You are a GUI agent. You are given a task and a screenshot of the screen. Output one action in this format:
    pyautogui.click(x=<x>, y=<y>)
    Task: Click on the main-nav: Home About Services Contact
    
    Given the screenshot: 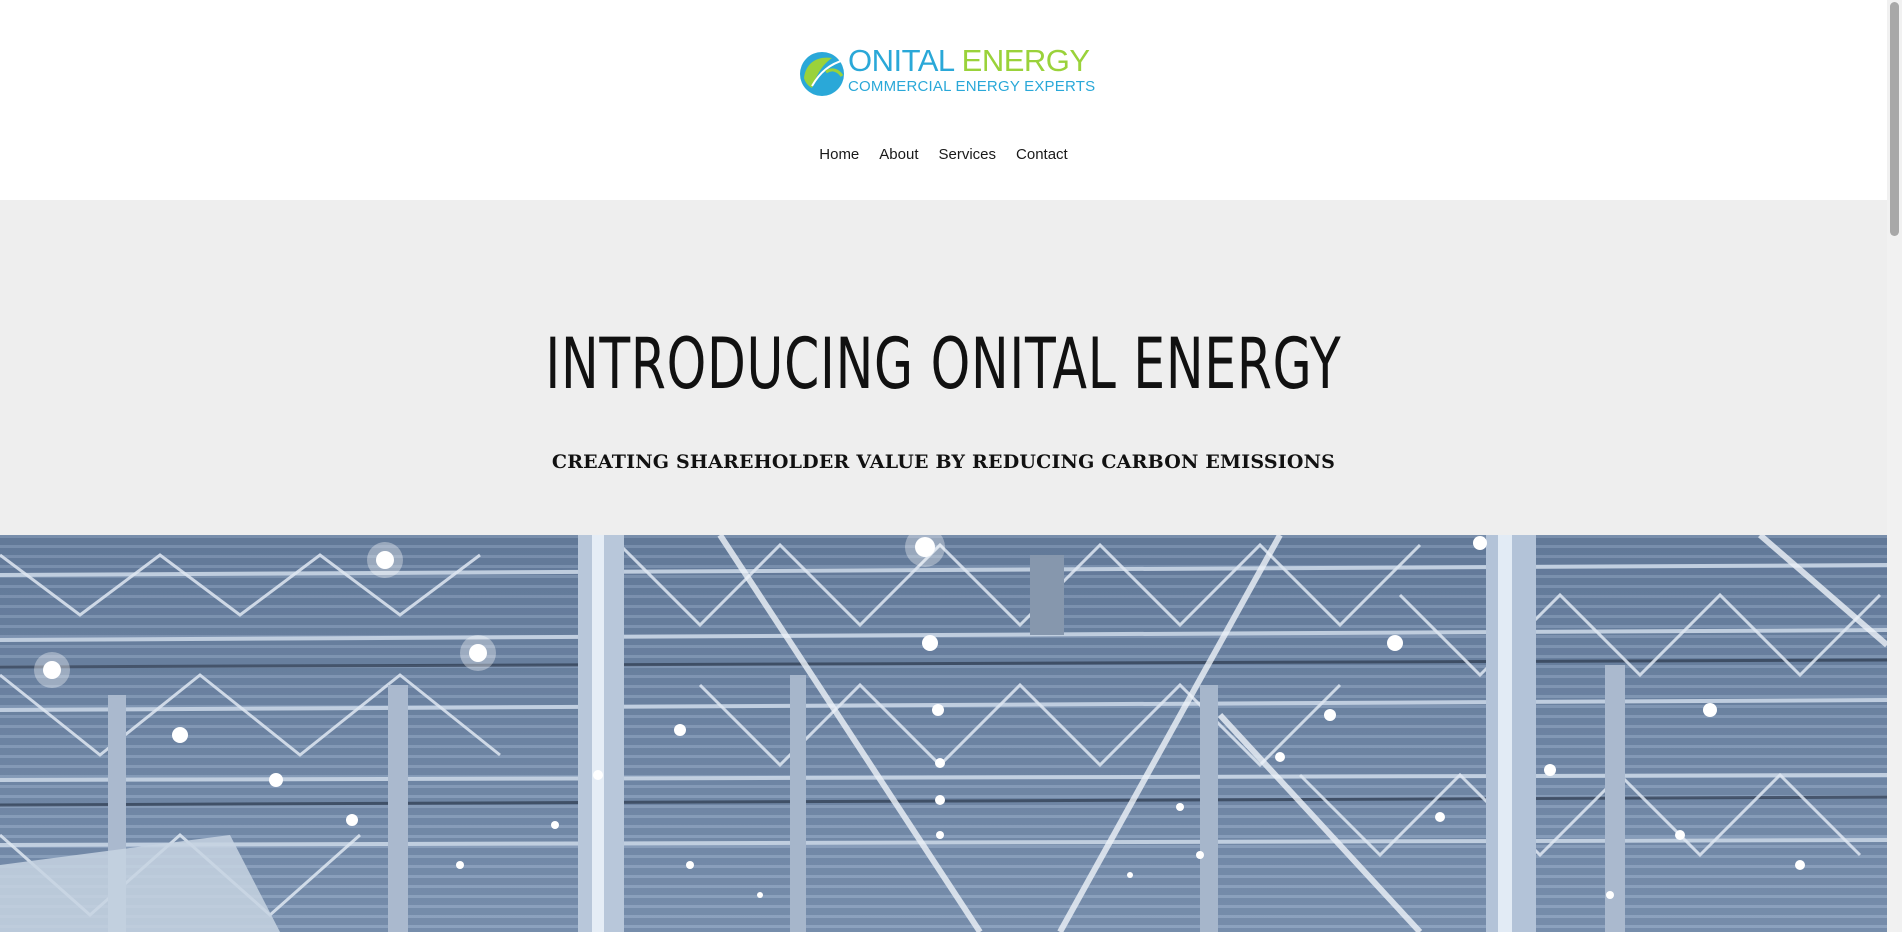 What is the action you would take?
    pyautogui.click(x=943, y=155)
    